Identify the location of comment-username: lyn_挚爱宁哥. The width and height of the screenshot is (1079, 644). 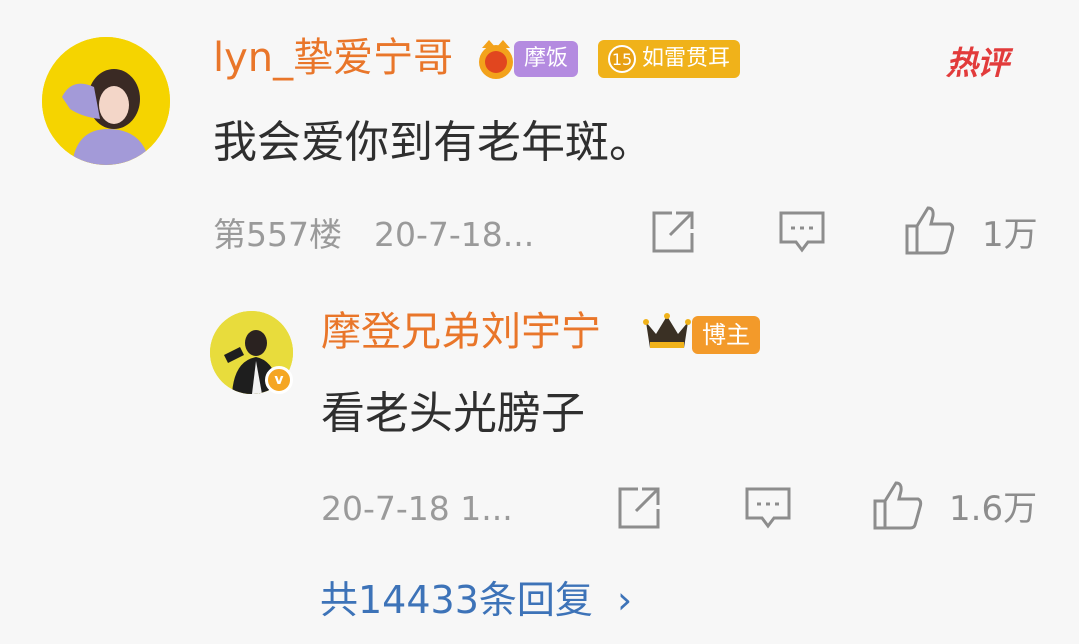
(333, 58).